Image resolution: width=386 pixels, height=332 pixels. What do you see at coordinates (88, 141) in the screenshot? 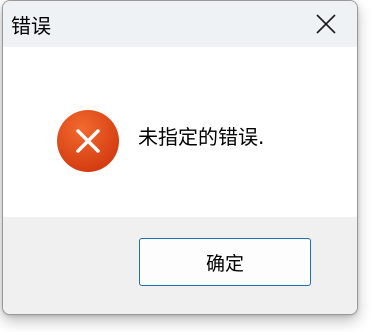
I see `error-icon` at bounding box center [88, 141].